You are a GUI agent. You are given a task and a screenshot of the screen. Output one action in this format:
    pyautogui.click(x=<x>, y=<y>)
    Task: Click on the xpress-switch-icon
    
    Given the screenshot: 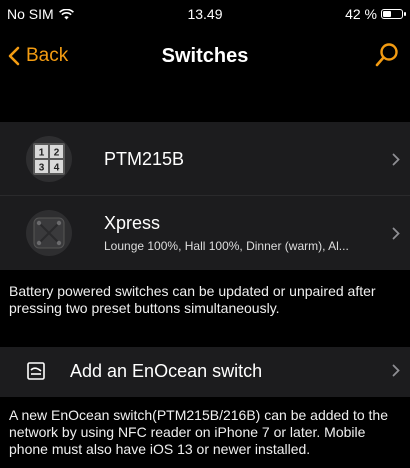 What is the action you would take?
    pyautogui.click(x=49, y=233)
    